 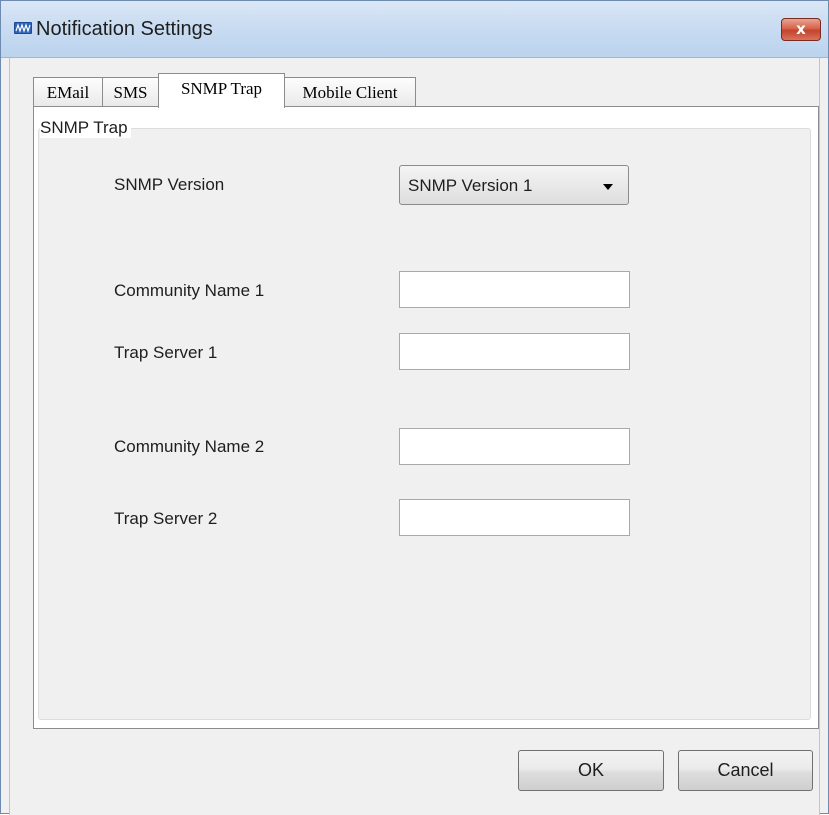 I want to click on tab-mobile-client: Mobile Client, so click(x=350, y=92).